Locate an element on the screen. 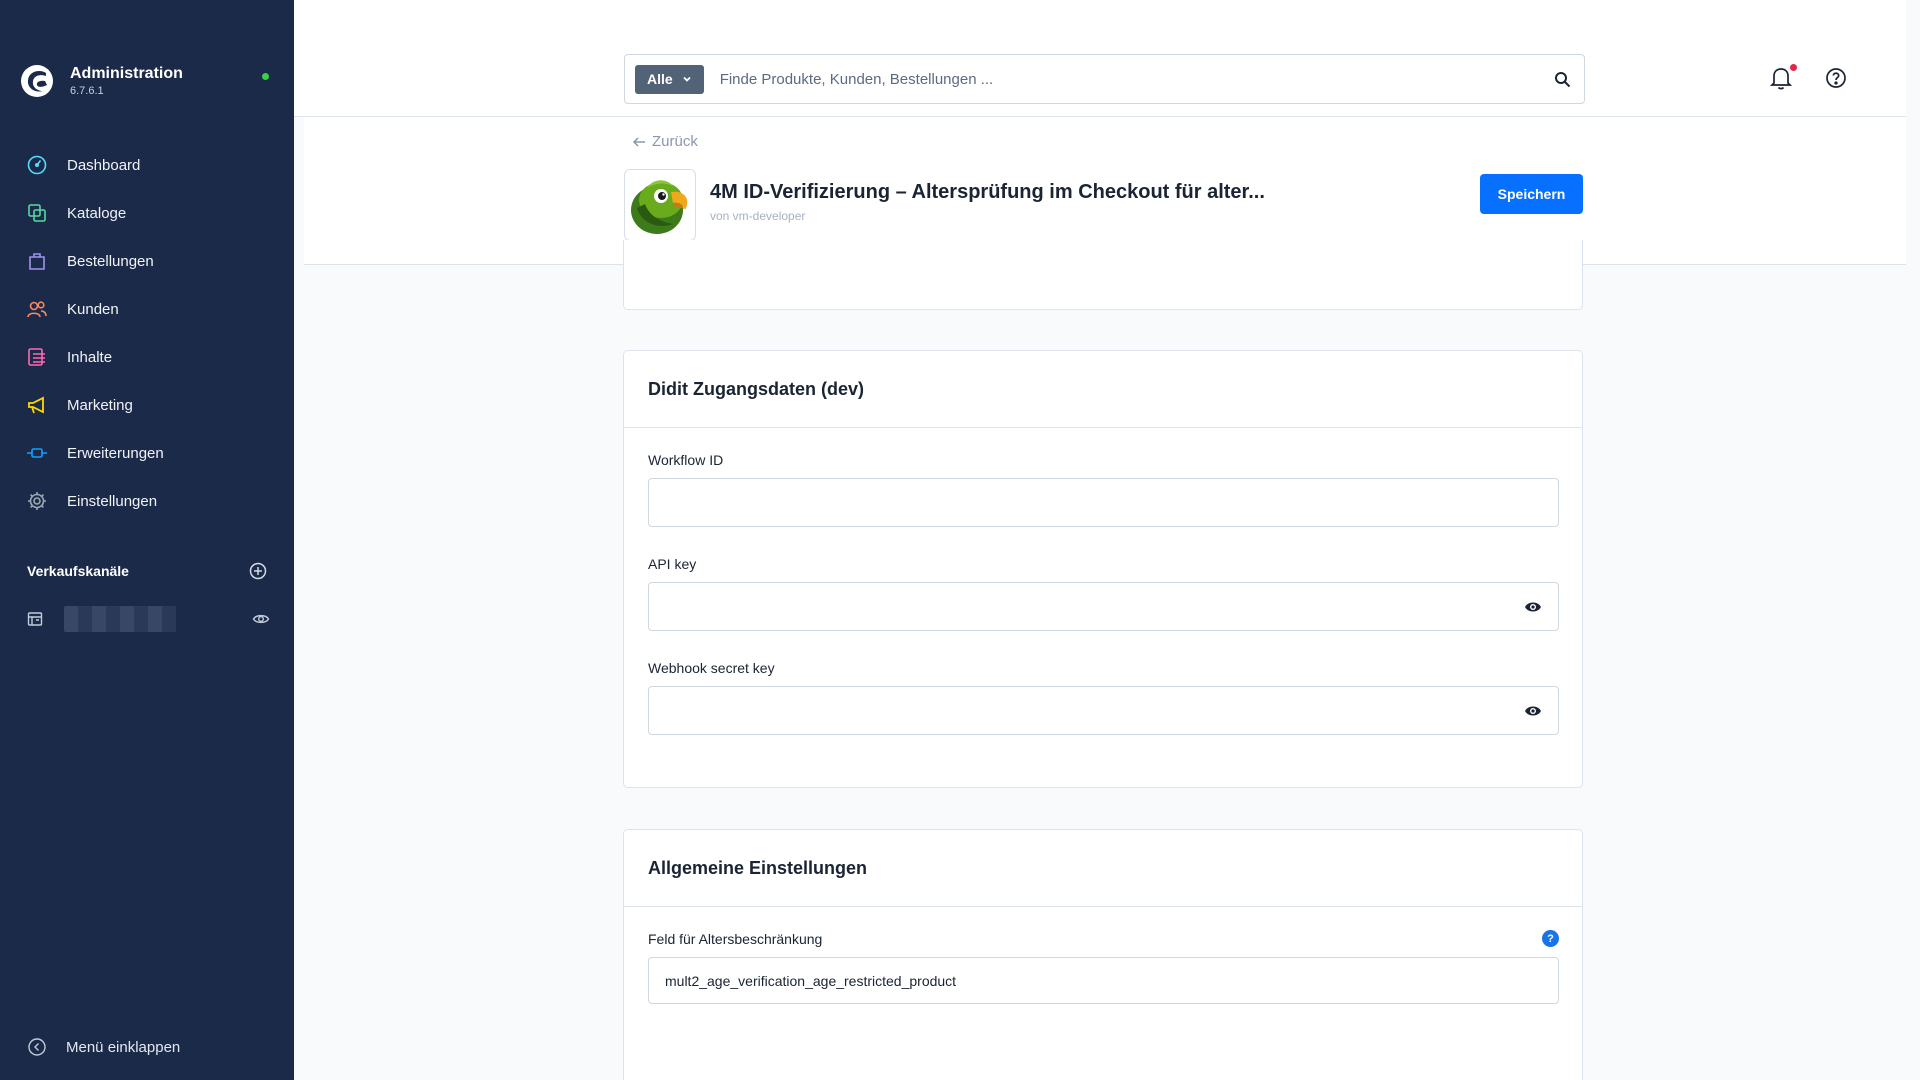 The height and width of the screenshot is (1080, 1920). sidebar-item-catalogues: Kataloge is located at coordinates (147, 213).